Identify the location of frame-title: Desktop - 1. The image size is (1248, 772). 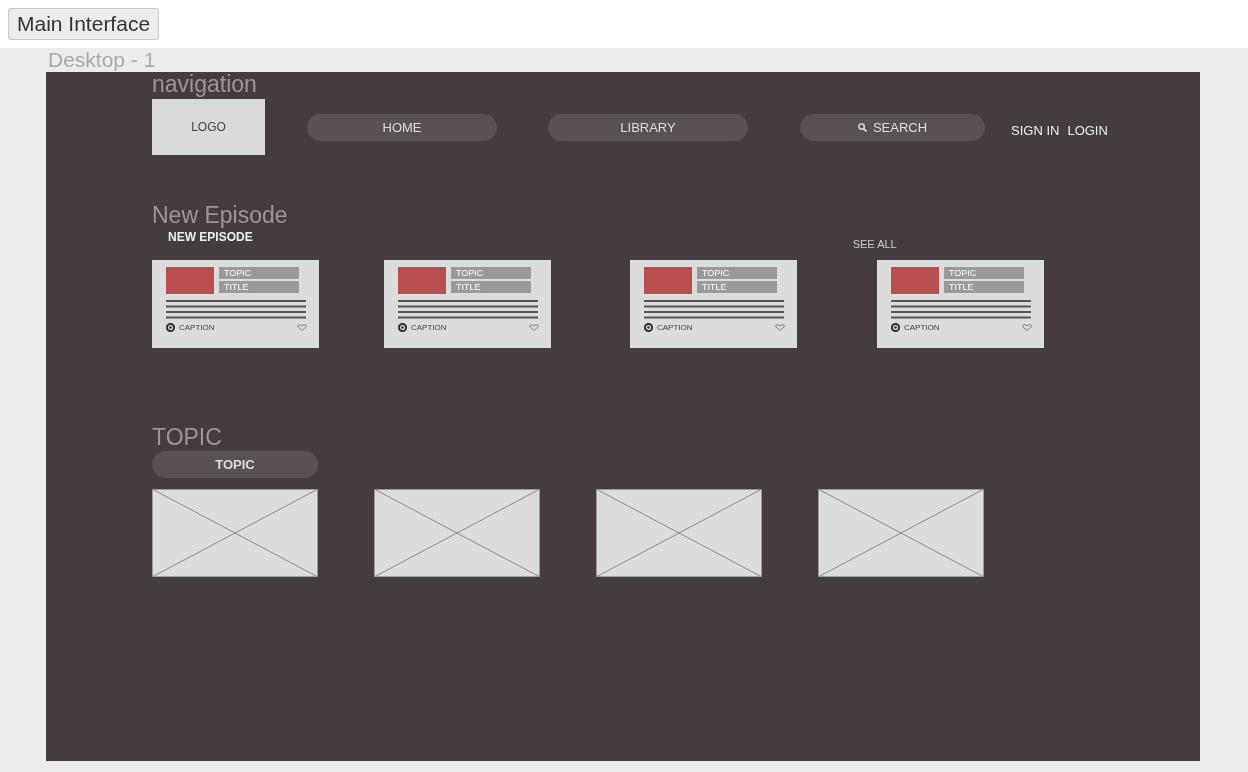
(102, 60).